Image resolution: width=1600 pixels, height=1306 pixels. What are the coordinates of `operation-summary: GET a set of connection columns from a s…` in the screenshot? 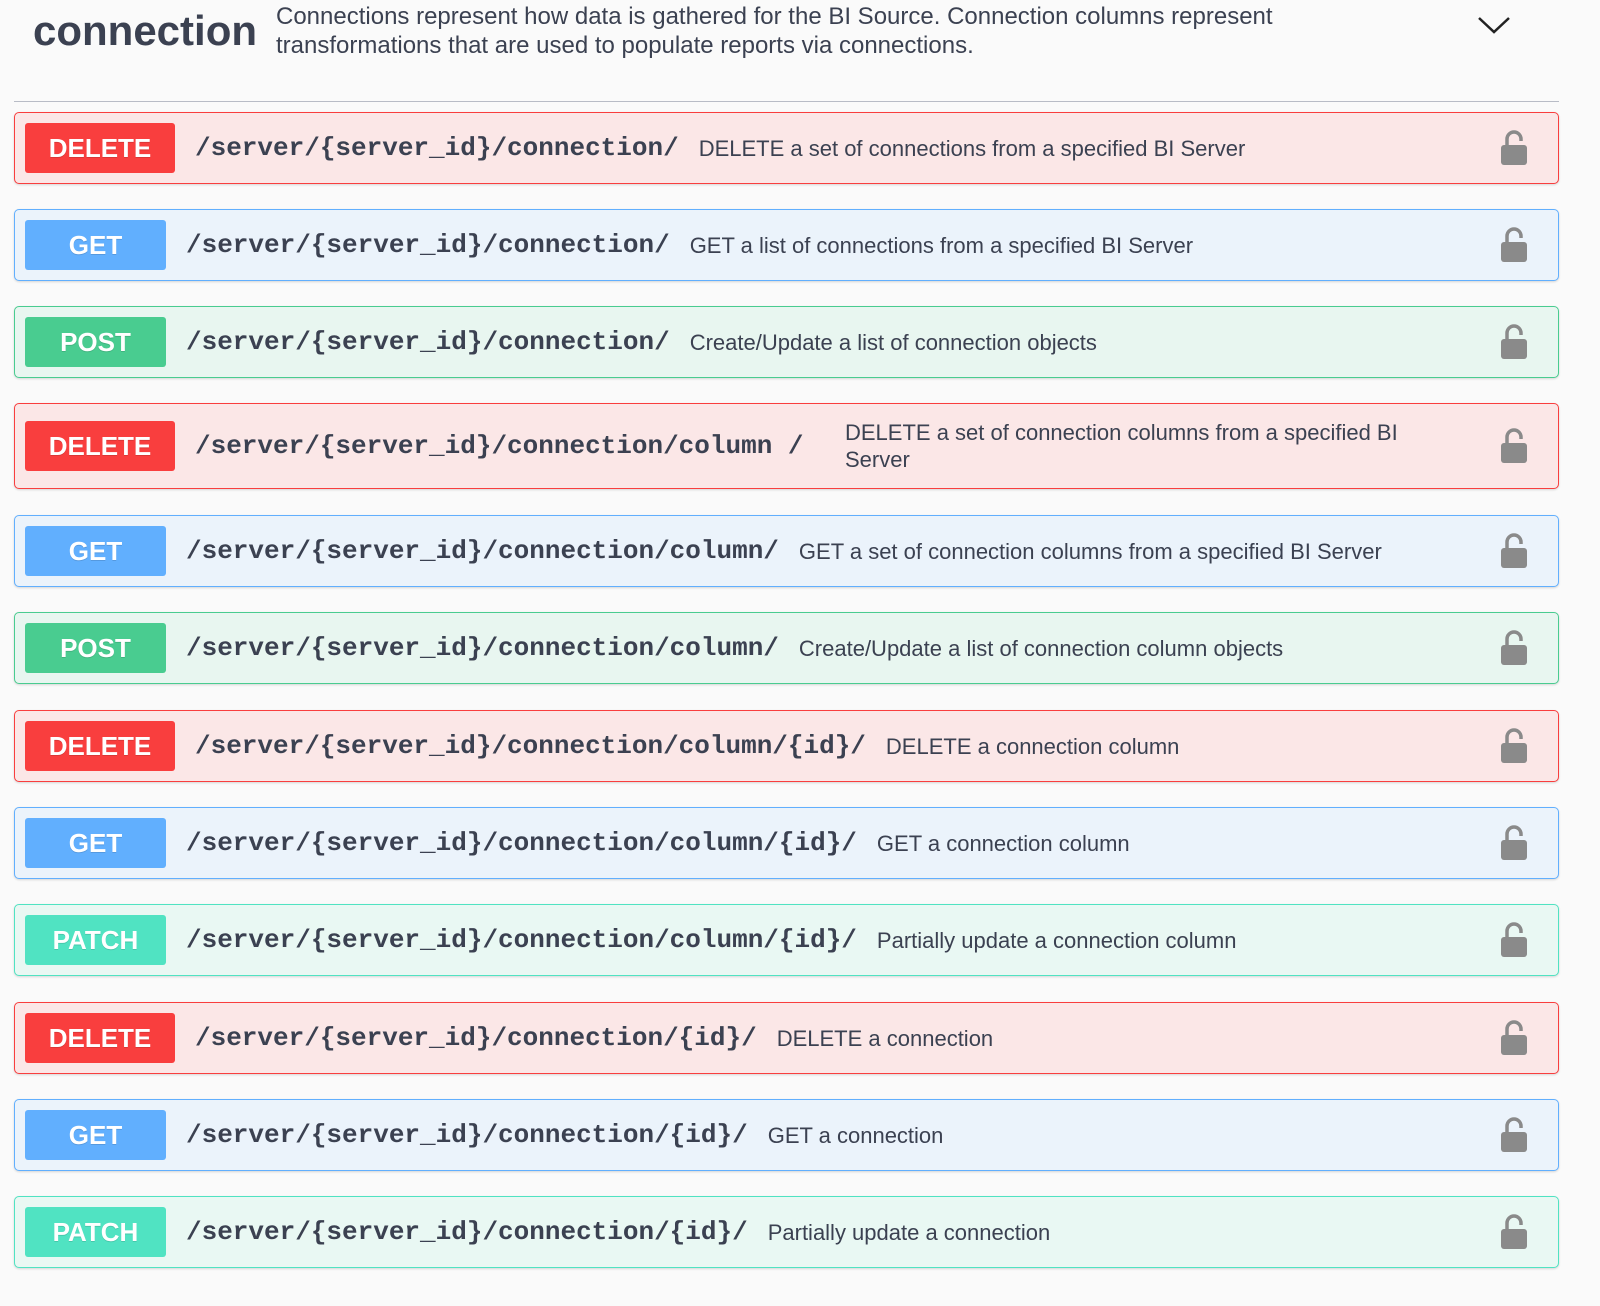 It's located at (1090, 551).